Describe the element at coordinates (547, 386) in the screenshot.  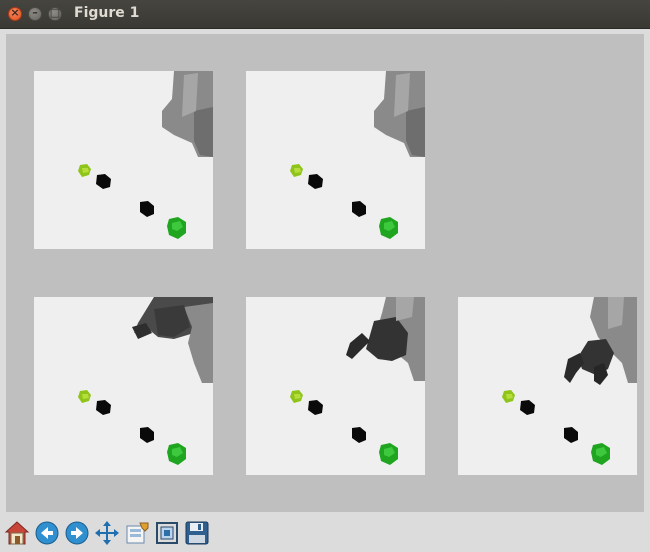
I see `panel-row2-col3` at that location.